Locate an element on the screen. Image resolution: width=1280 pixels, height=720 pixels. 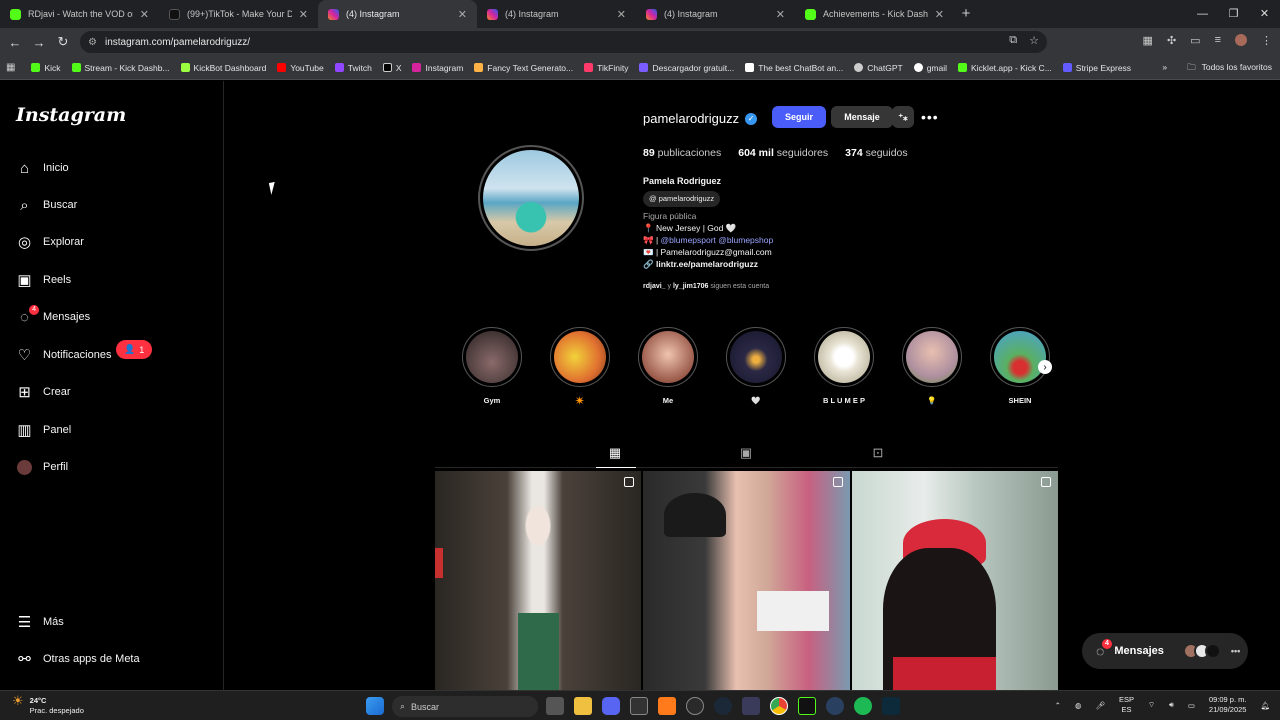
instagram-logo: Instagram is located at coordinates (71, 115).